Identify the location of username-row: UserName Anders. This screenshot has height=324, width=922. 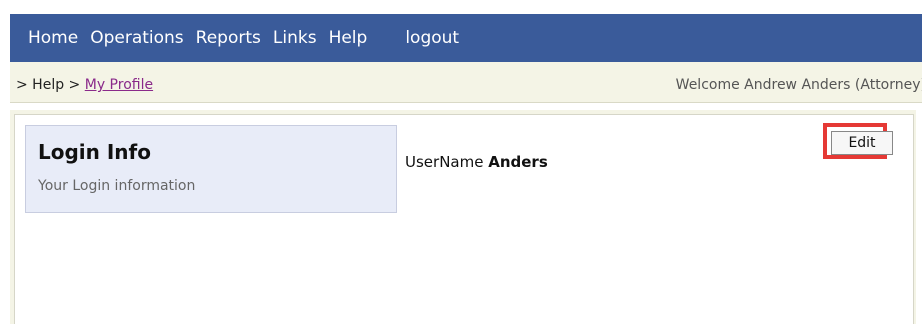
(476, 162).